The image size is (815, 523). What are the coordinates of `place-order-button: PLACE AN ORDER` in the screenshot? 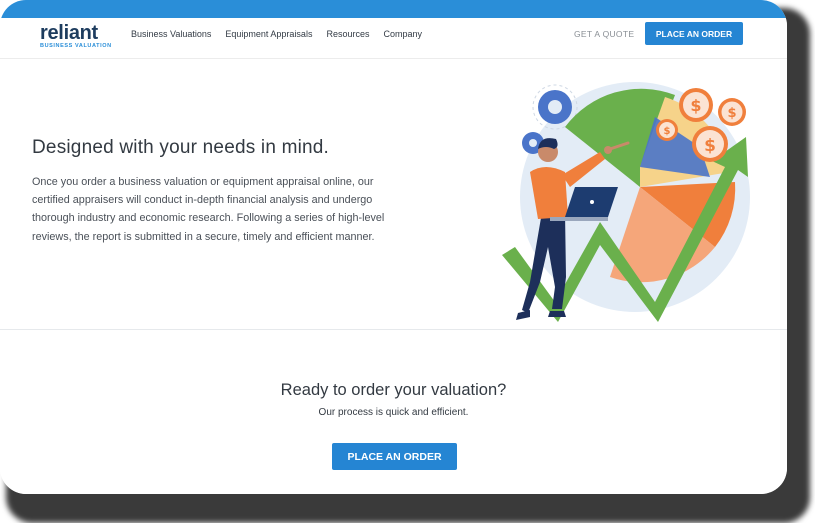 It's located at (394, 456).